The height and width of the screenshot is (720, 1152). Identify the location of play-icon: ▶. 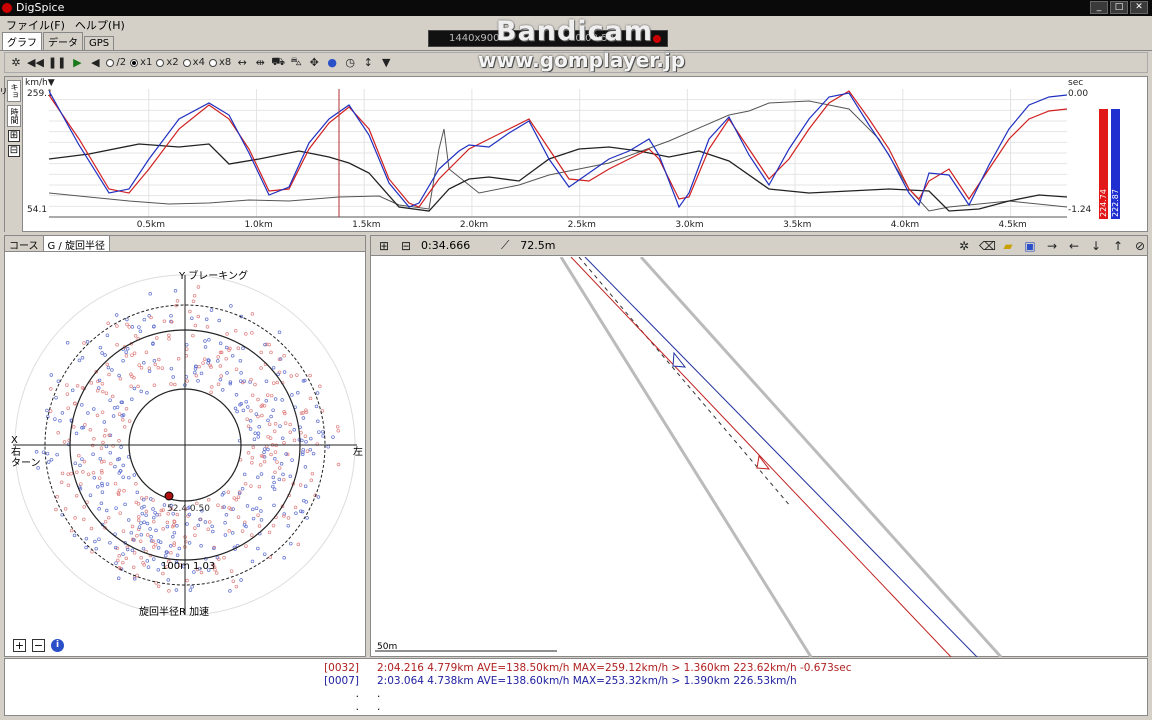
(77, 63).